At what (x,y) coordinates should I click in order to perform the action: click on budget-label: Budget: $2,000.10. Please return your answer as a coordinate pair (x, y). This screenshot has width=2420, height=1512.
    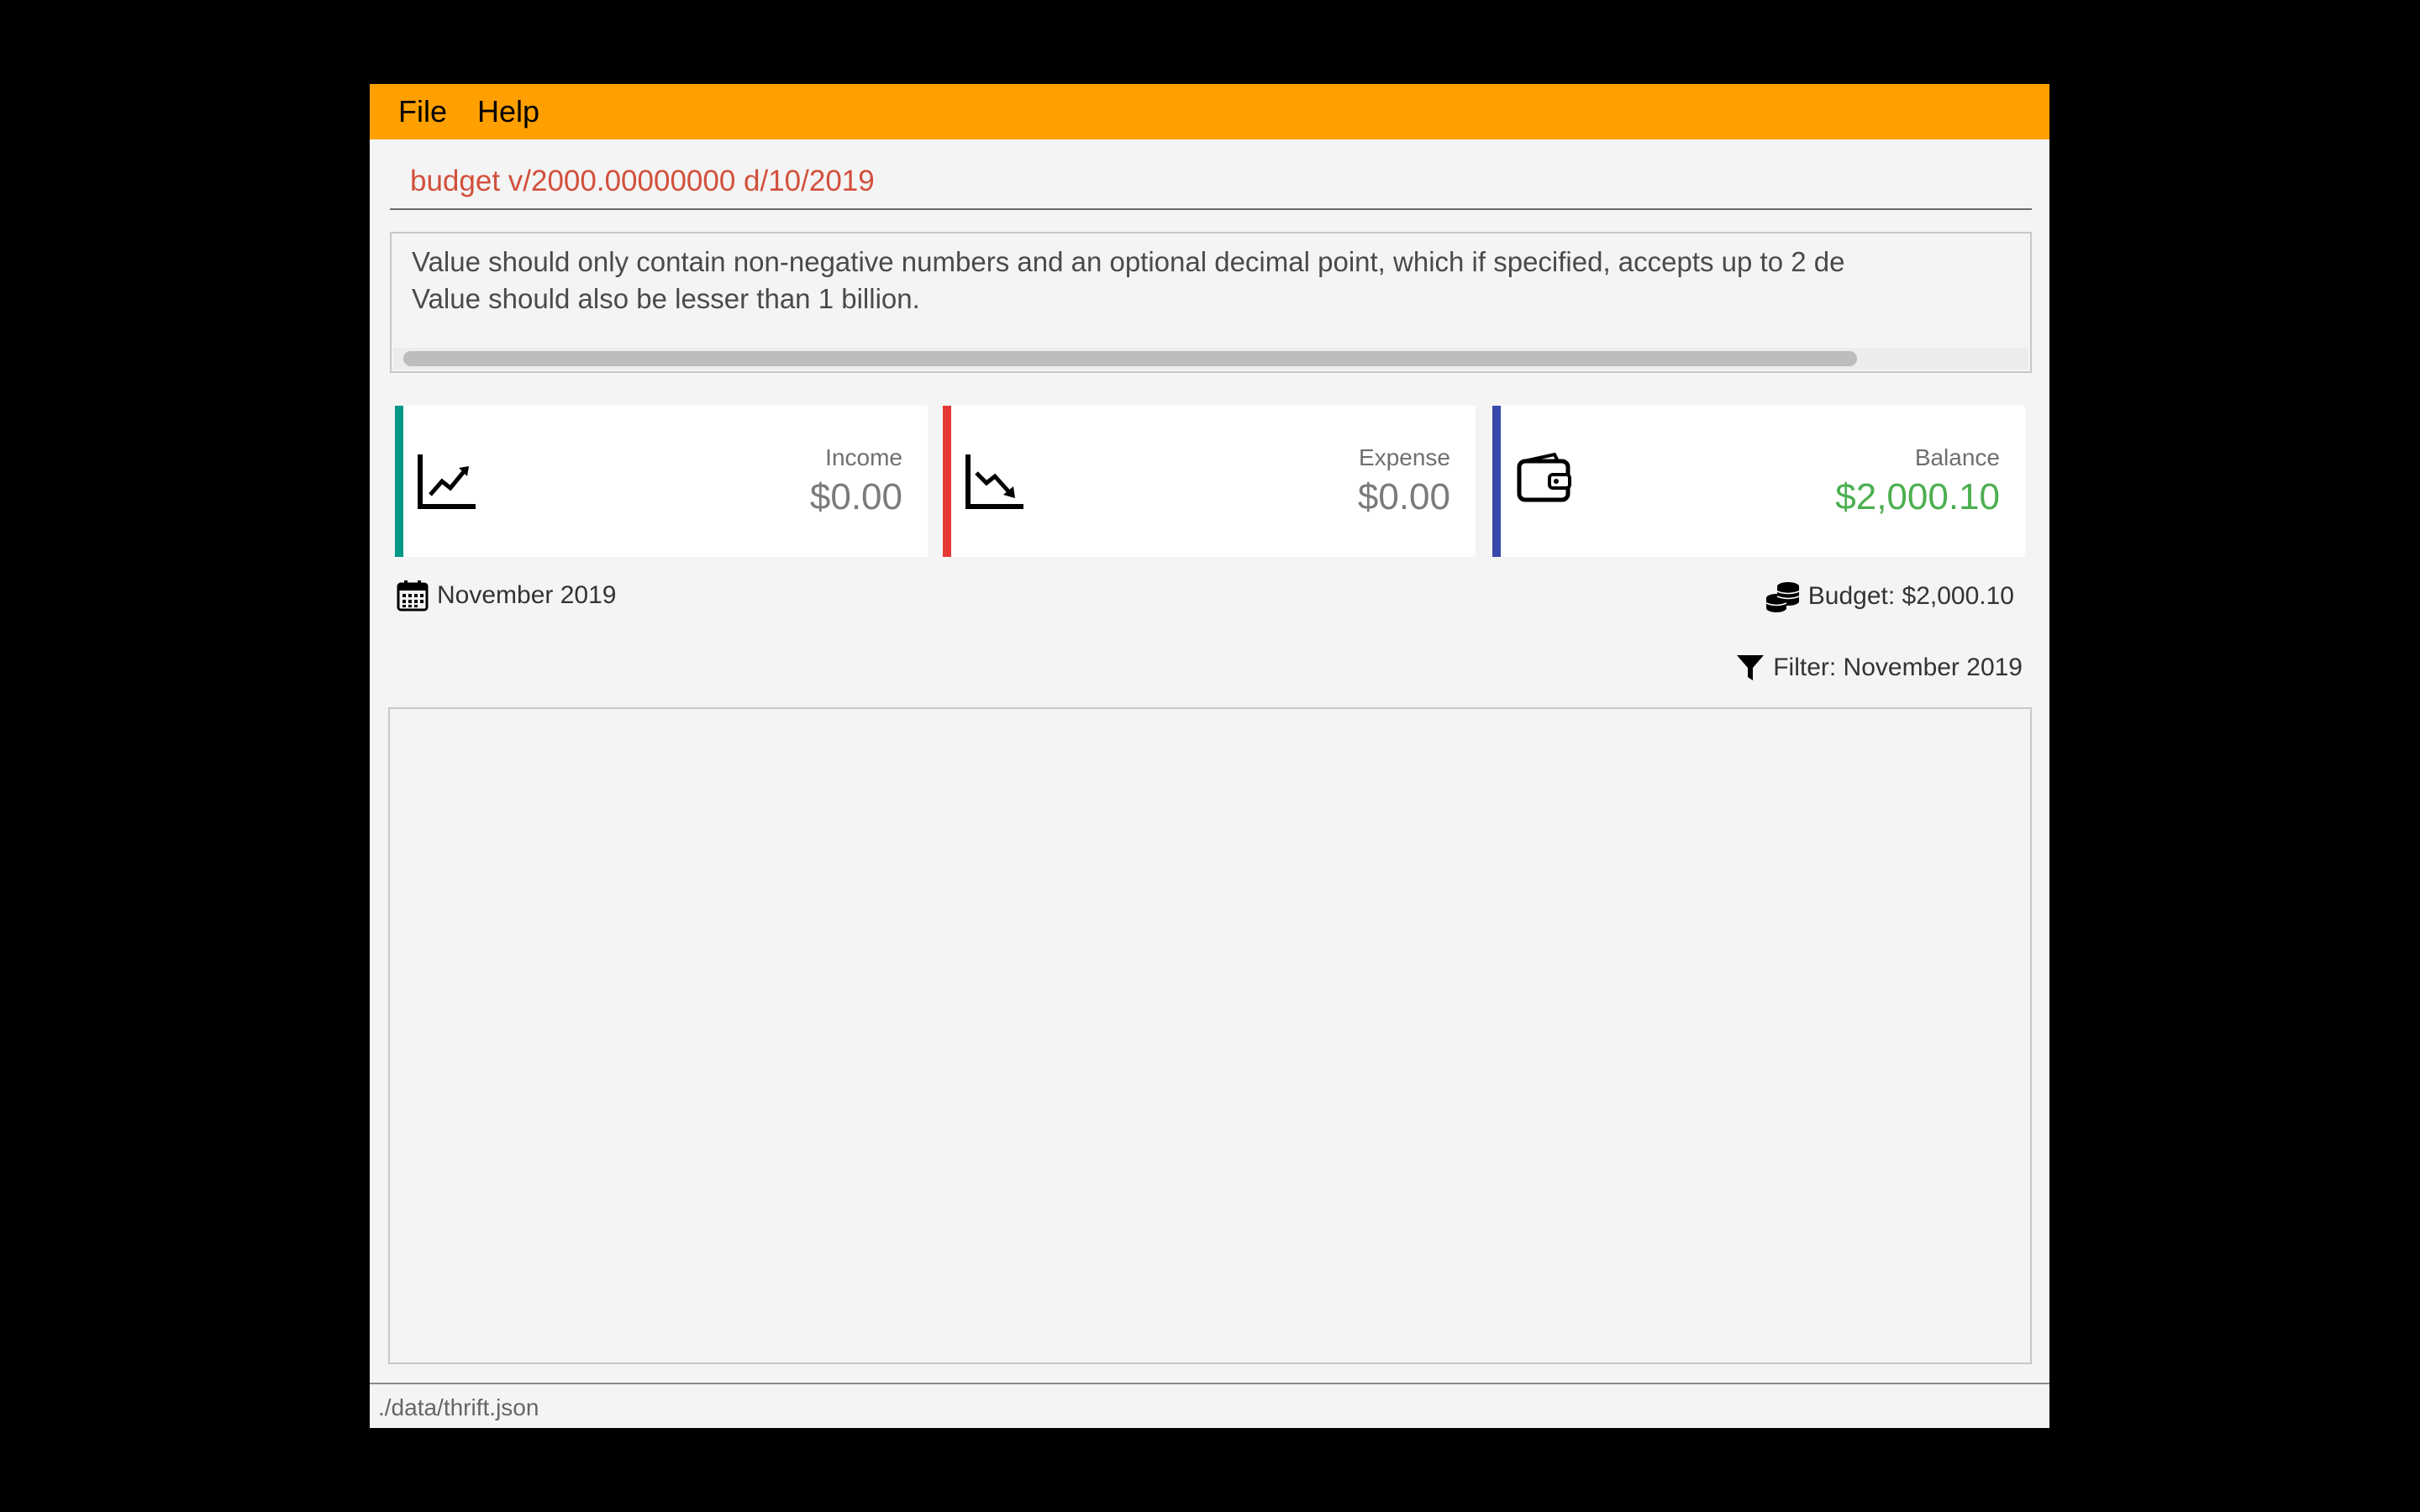
    Looking at the image, I should click on (1911, 596).